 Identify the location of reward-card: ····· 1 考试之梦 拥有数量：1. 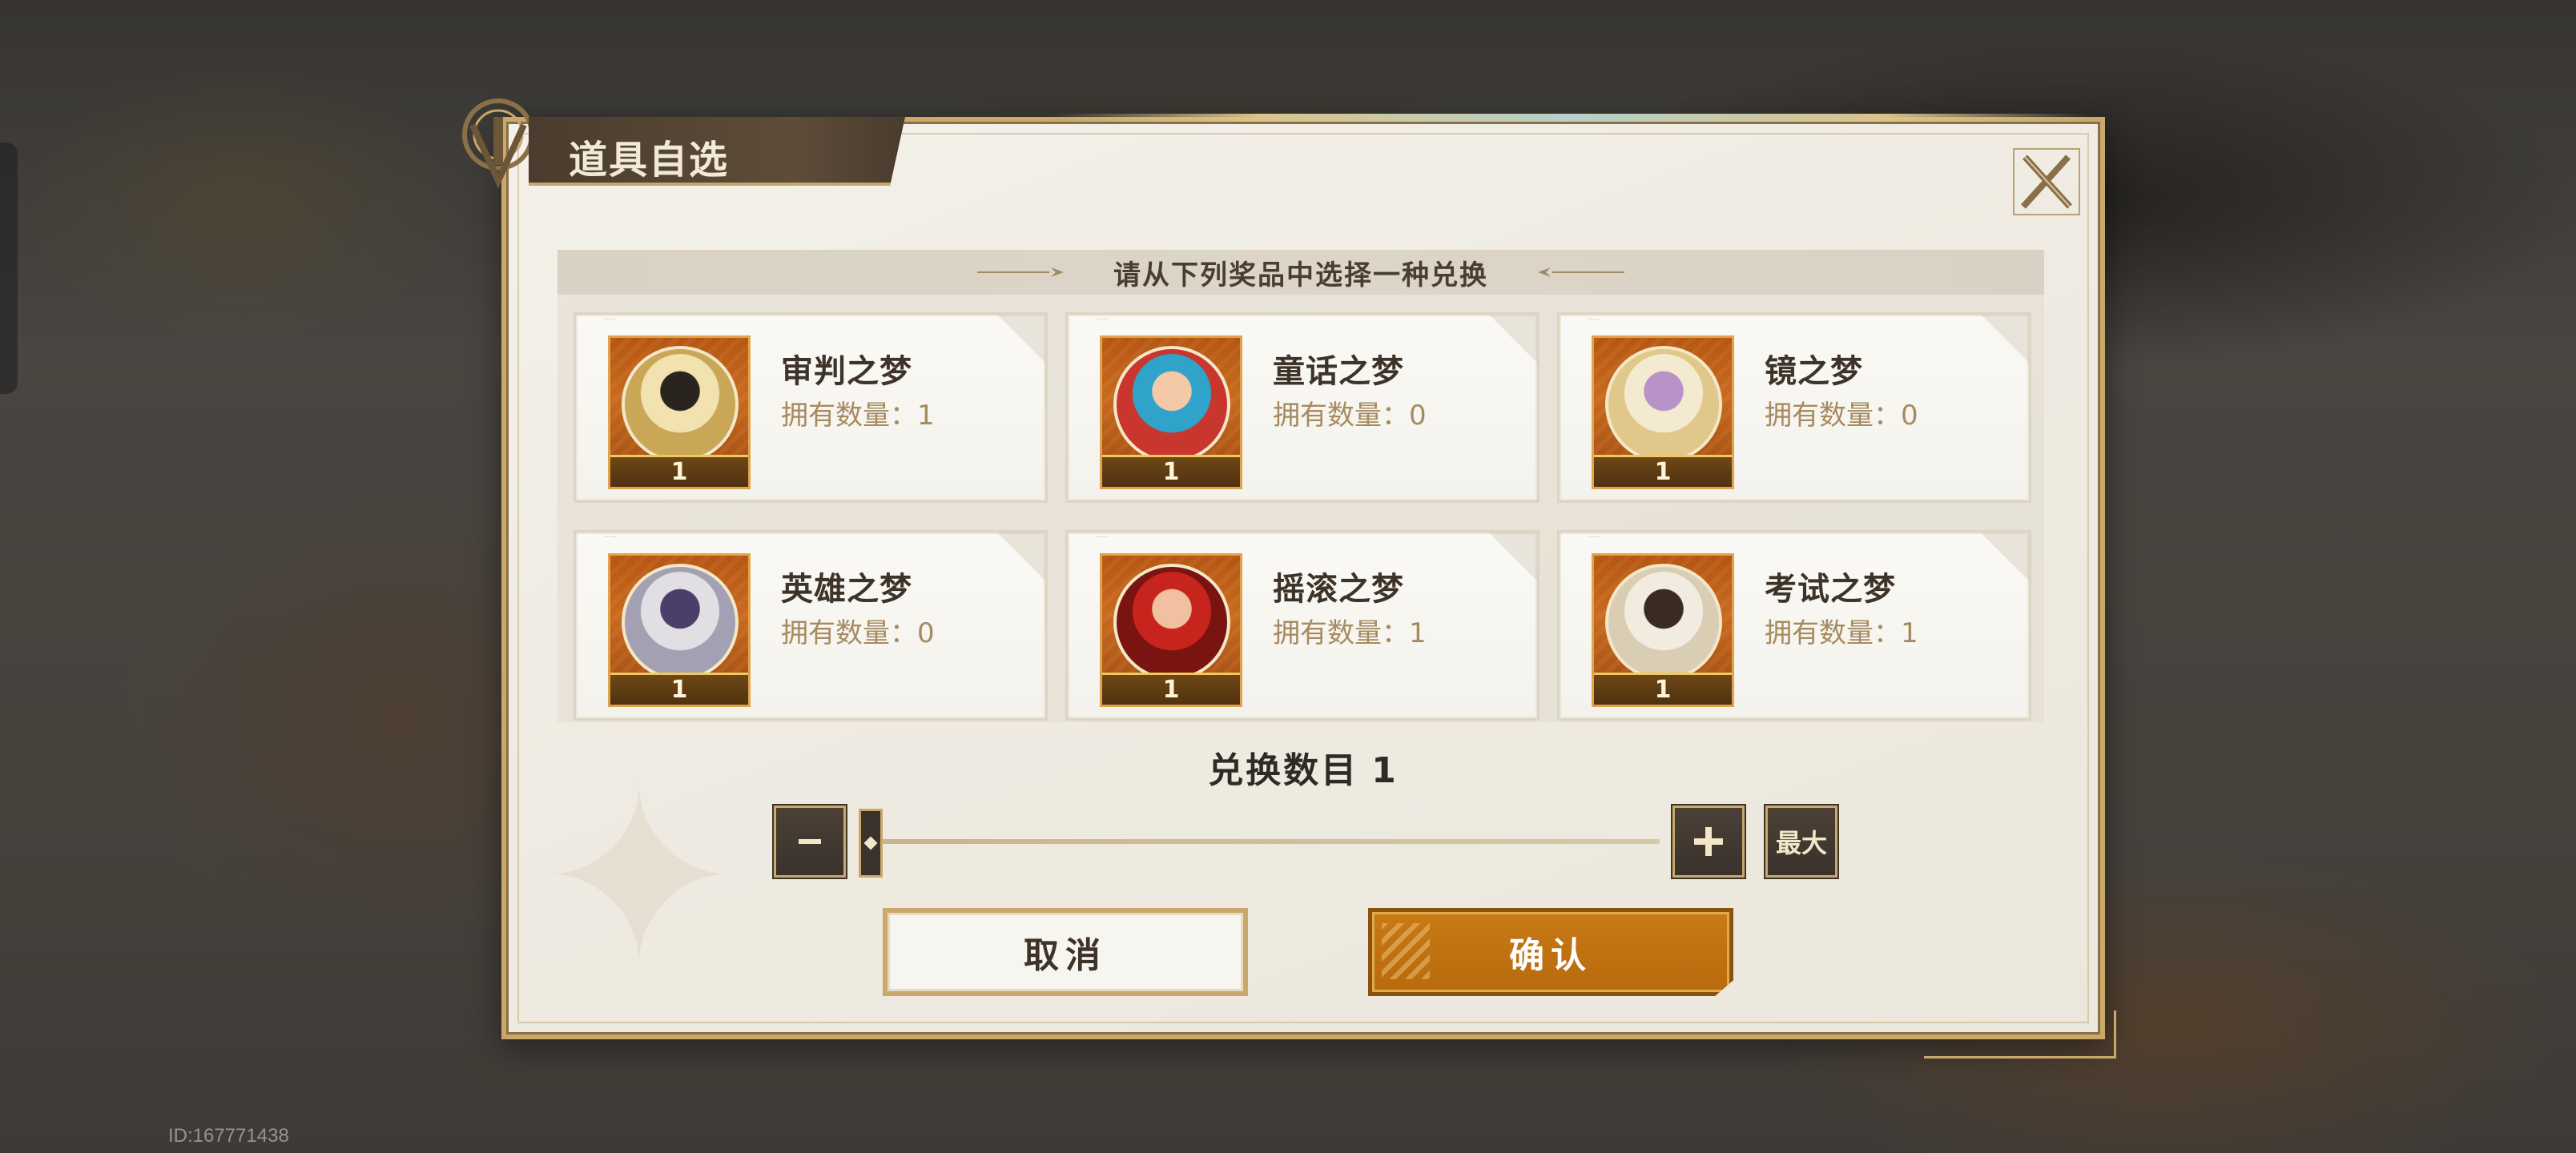
(1794, 625).